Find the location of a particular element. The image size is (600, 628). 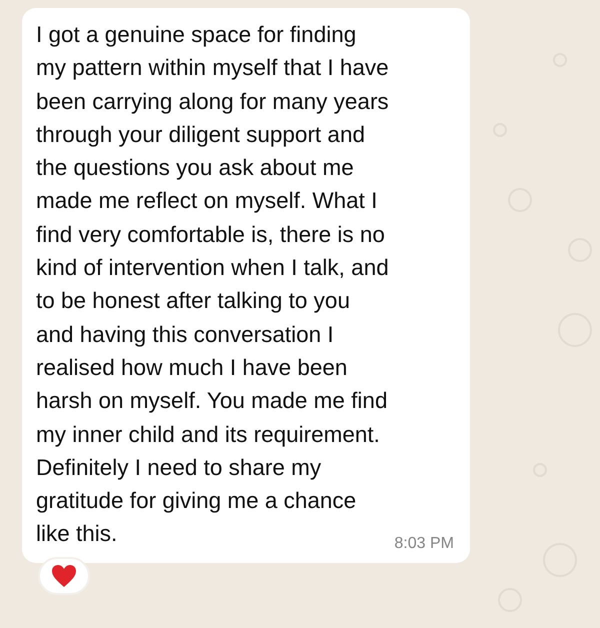

heart-icon is located at coordinates (64, 576).